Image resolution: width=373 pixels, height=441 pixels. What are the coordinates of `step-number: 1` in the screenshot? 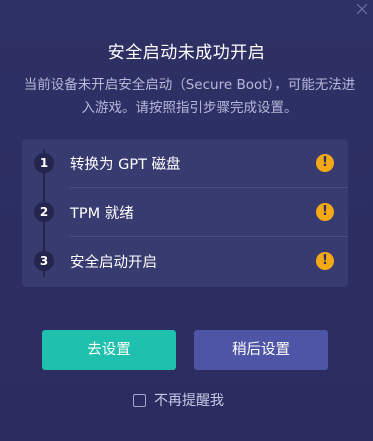 It's located at (44, 163).